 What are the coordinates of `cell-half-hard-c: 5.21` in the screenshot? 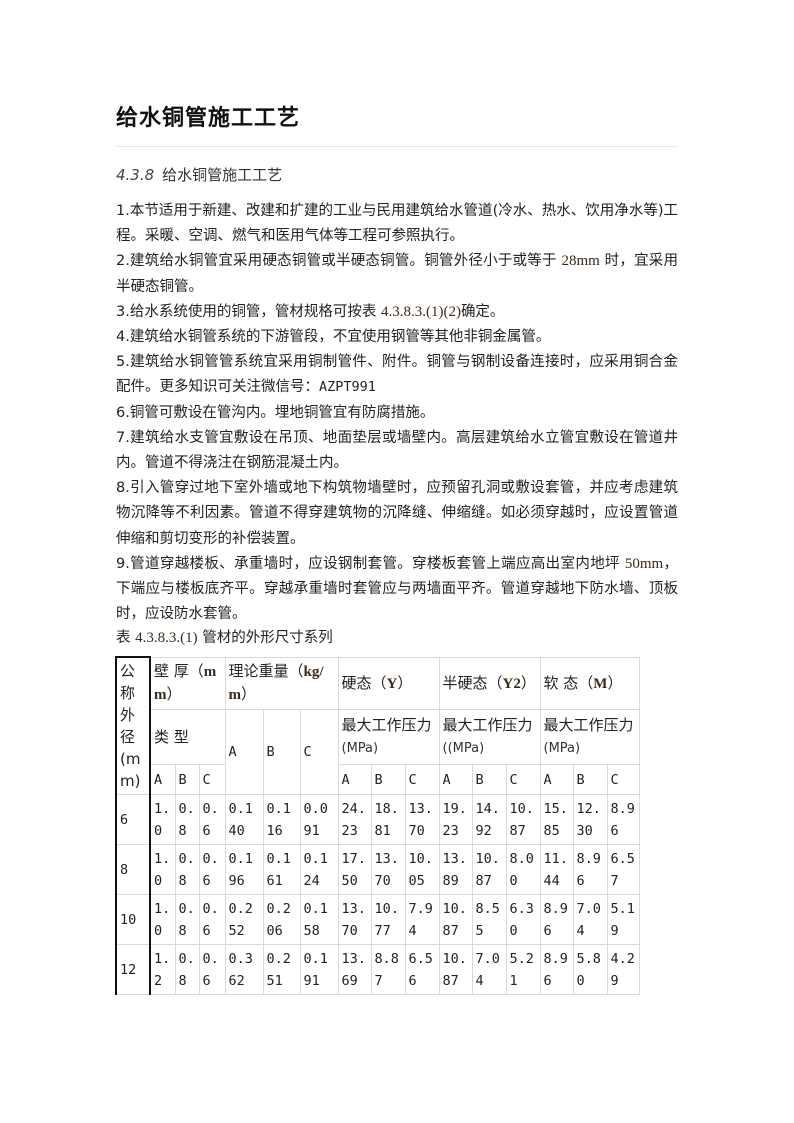 It's located at (523, 969).